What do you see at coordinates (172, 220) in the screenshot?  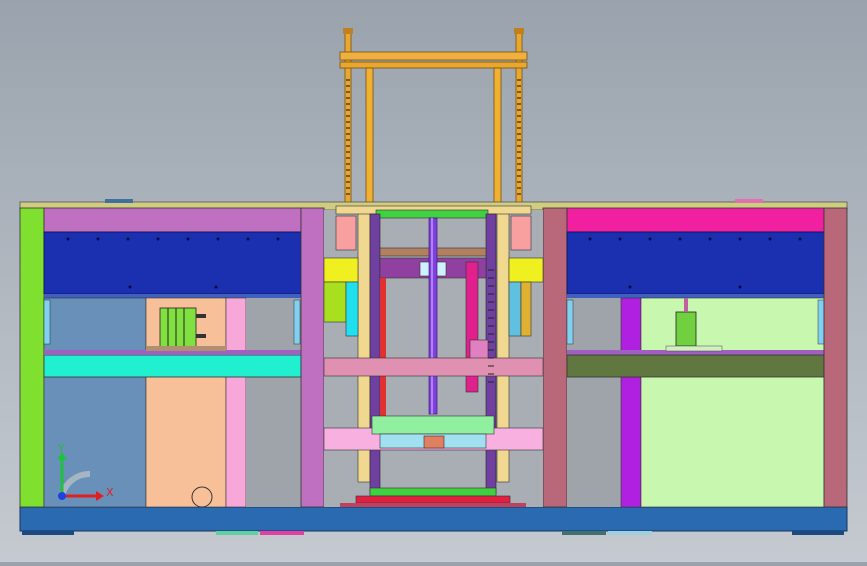 I see `left-top-plate` at bounding box center [172, 220].